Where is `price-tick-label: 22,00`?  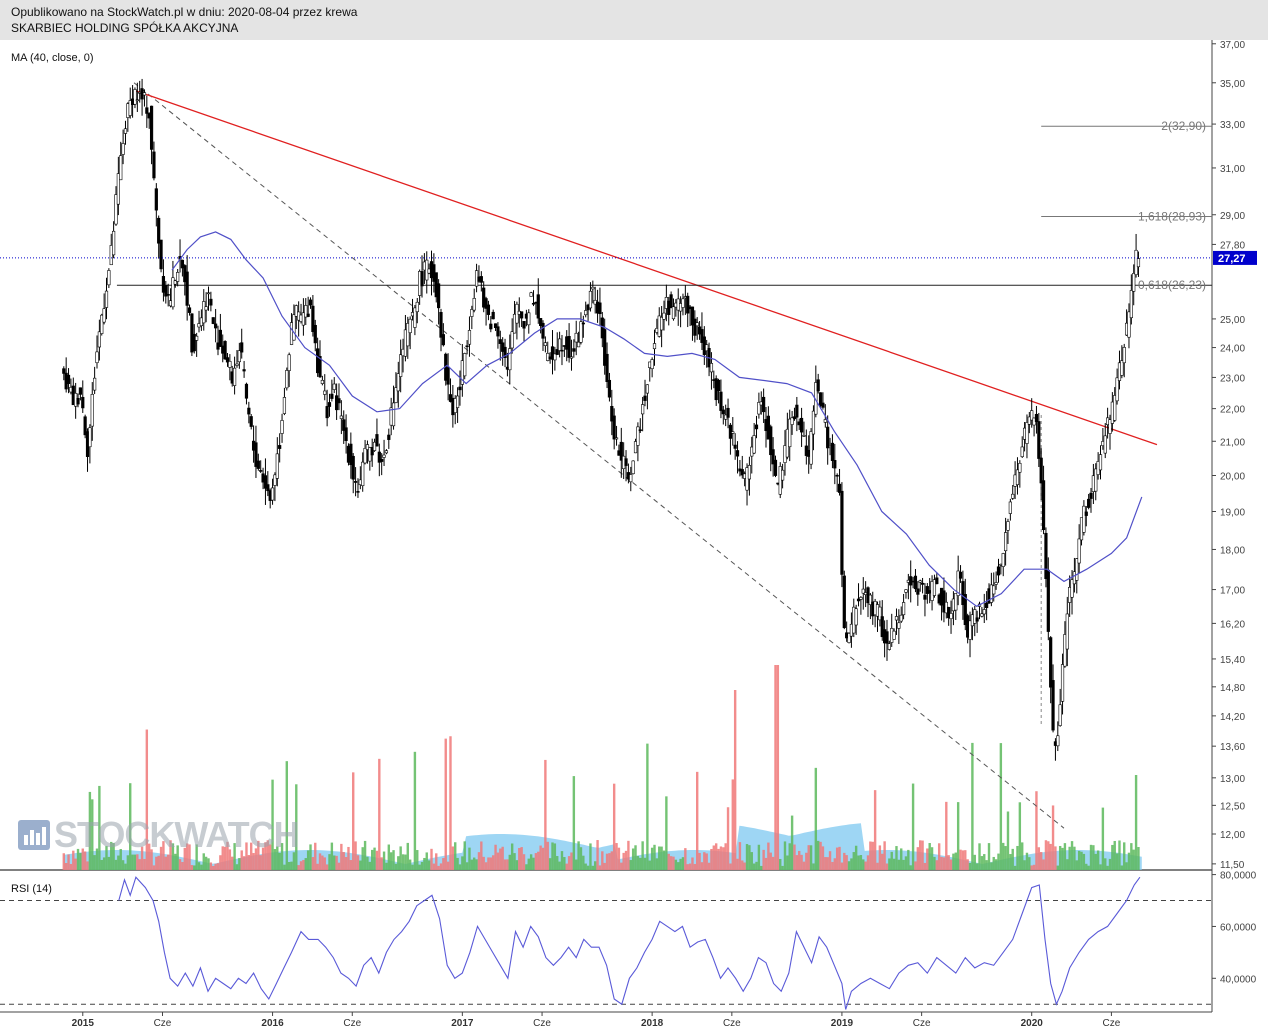
price-tick-label: 22,00 is located at coordinates (1232, 410).